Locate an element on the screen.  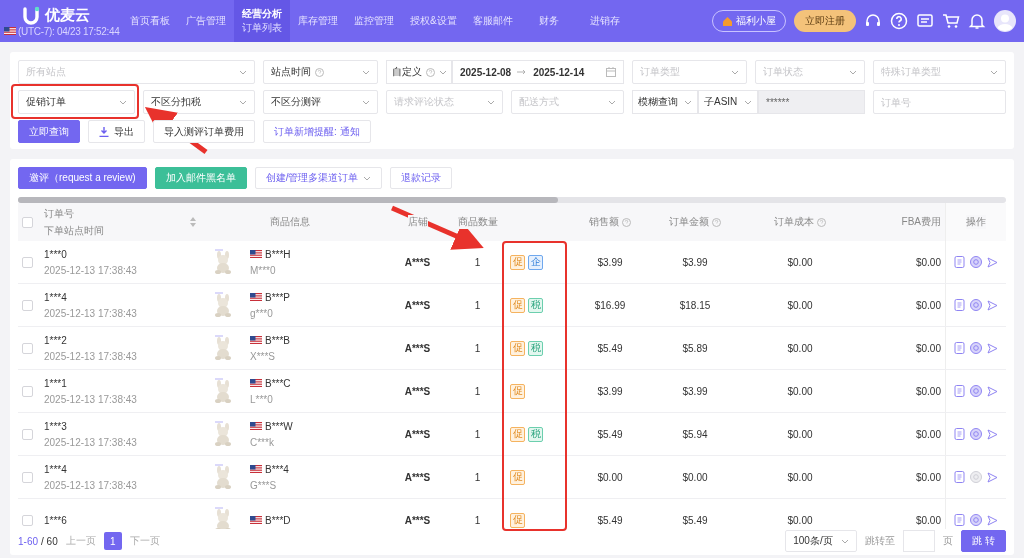
order-amount: $3.99 is located at coordinates (695, 262).